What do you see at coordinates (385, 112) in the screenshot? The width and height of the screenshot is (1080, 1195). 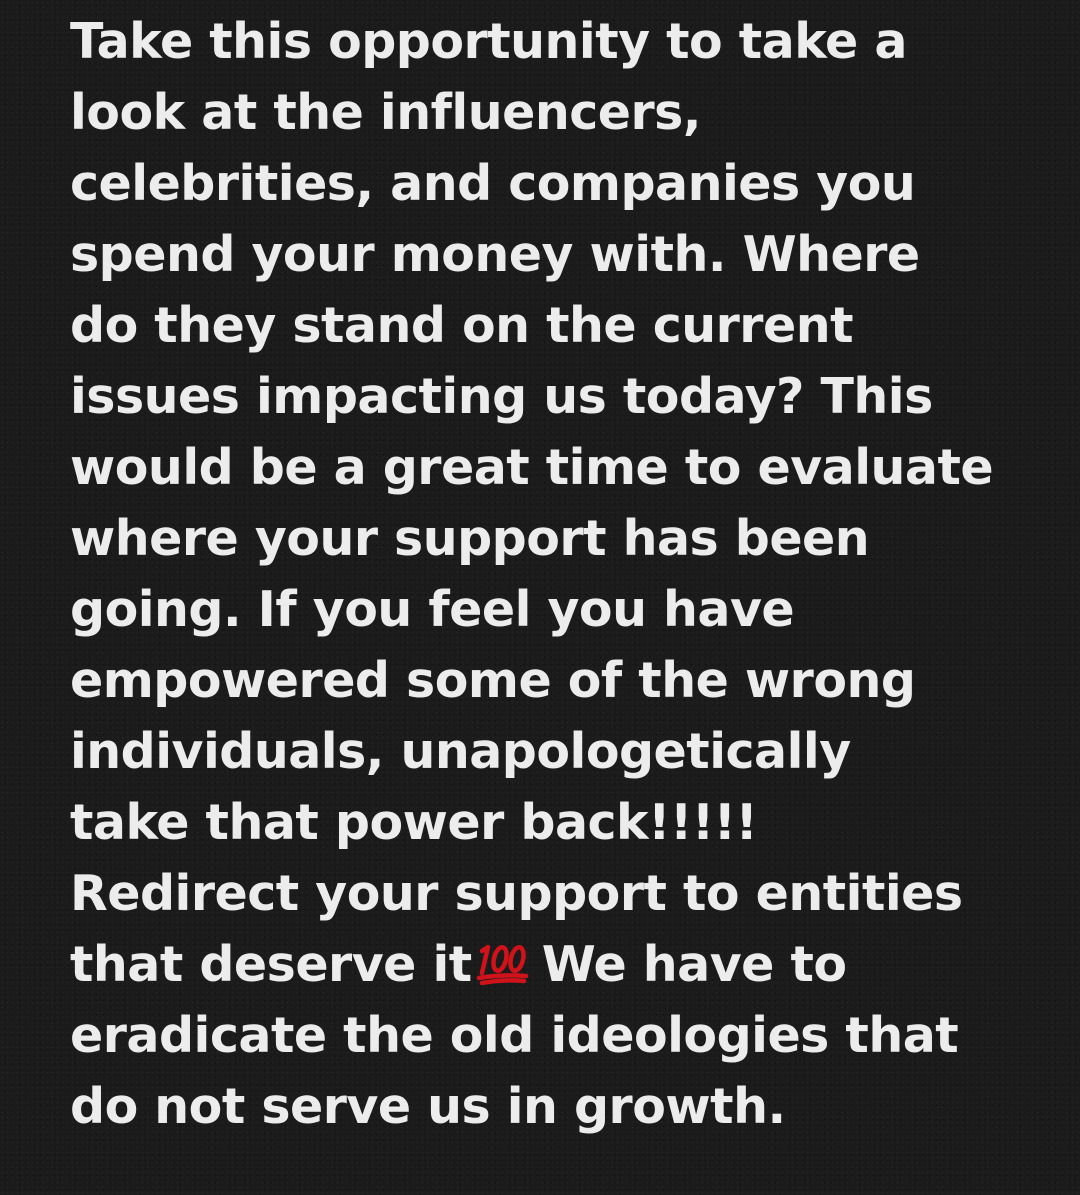 I see `text-line: look at the influencers,` at bounding box center [385, 112].